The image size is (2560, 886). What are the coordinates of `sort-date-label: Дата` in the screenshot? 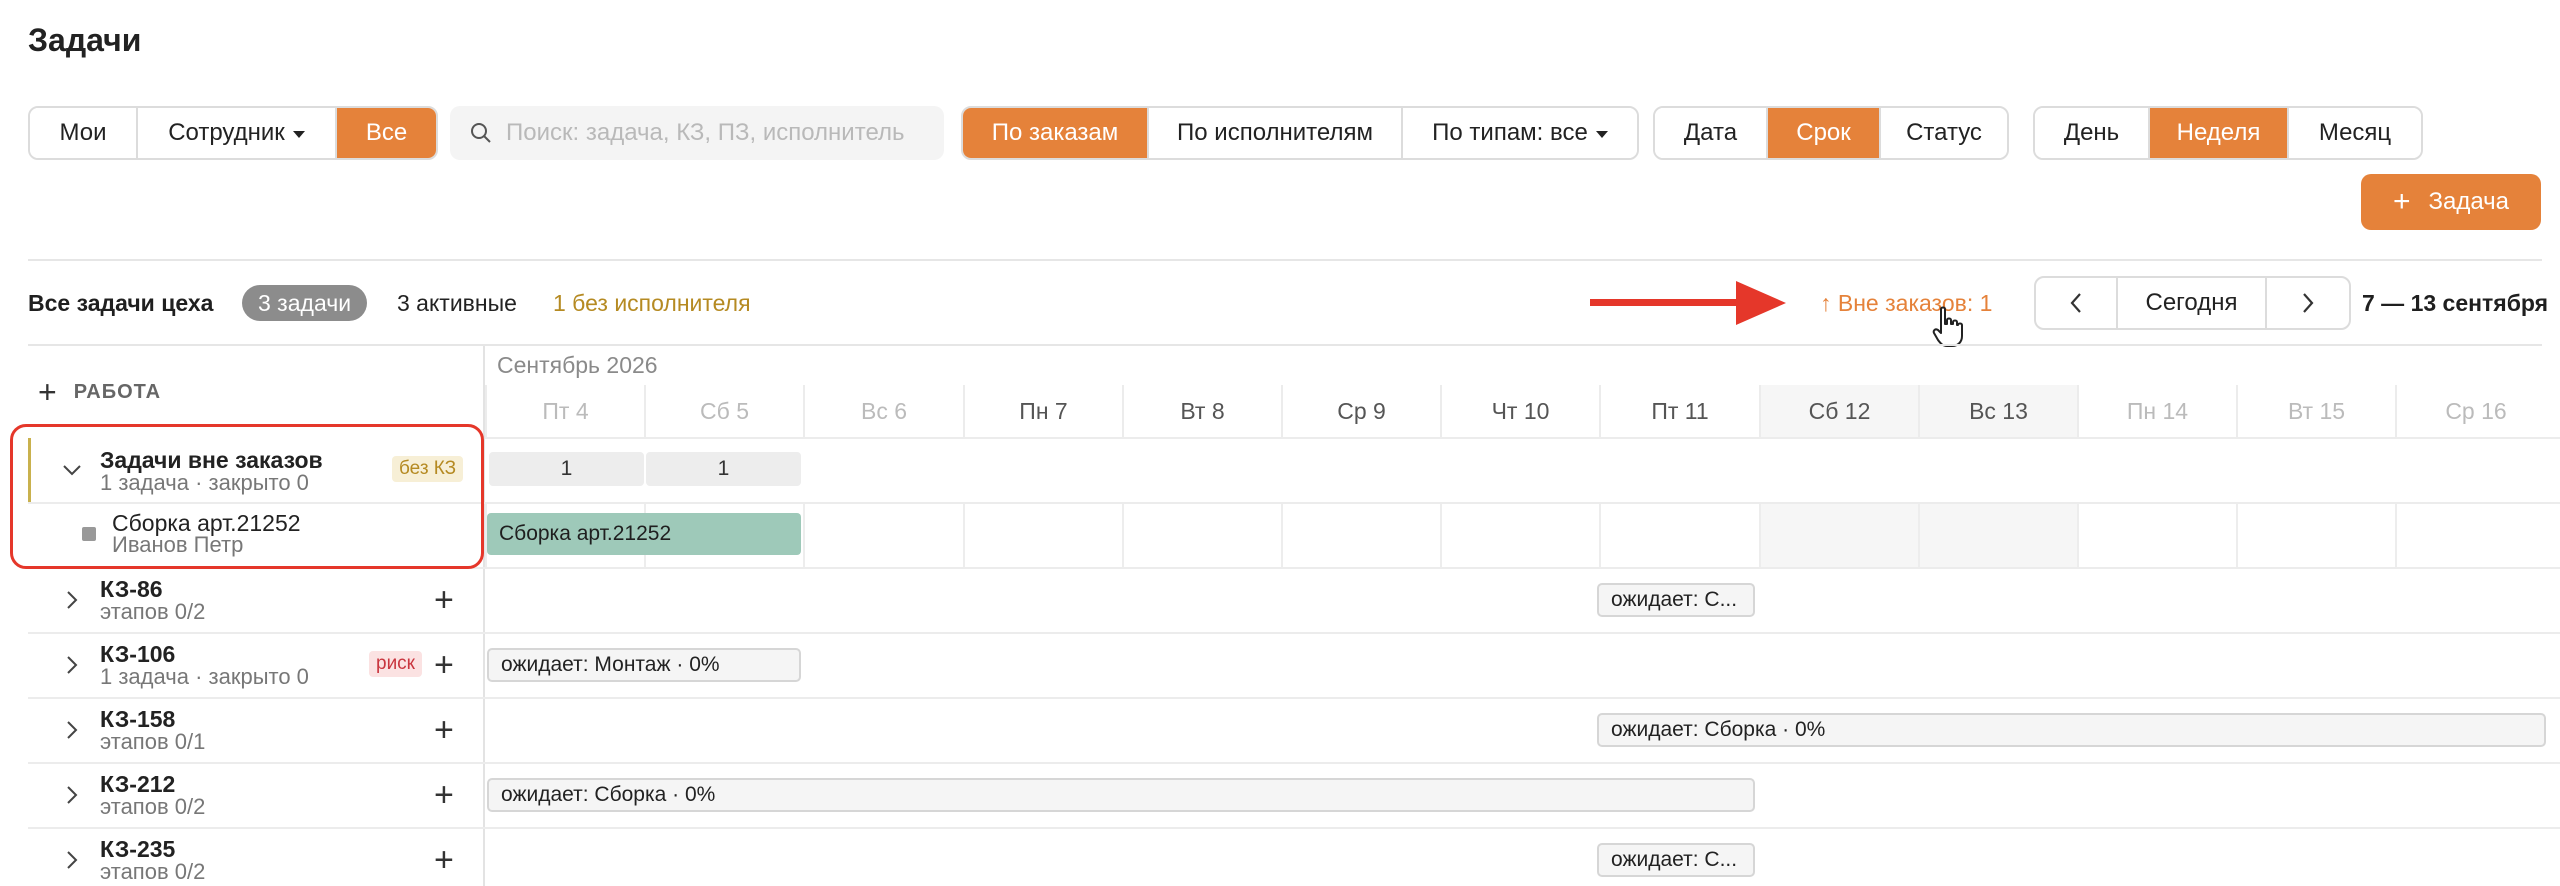 It's located at (1710, 132).